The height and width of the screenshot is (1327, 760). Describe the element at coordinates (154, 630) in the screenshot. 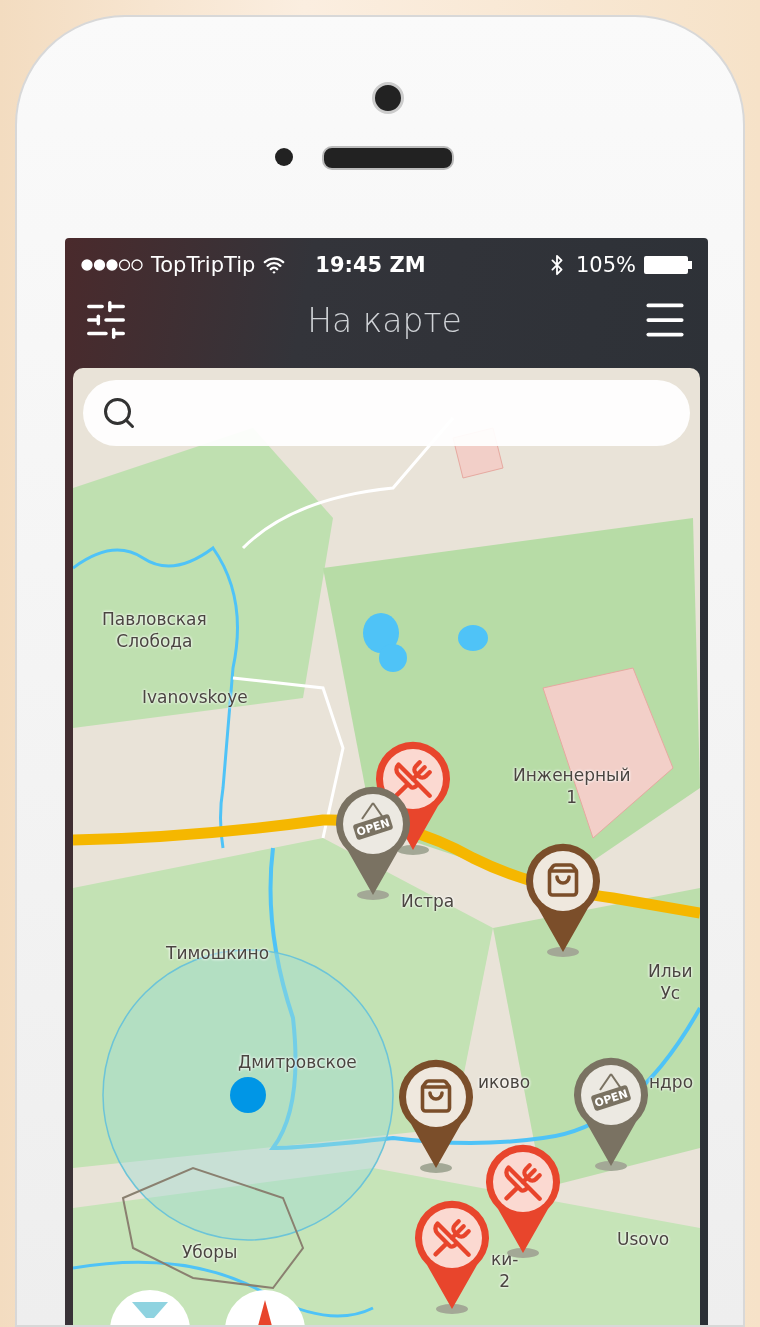

I see `place-label: Павловская Слобода` at that location.